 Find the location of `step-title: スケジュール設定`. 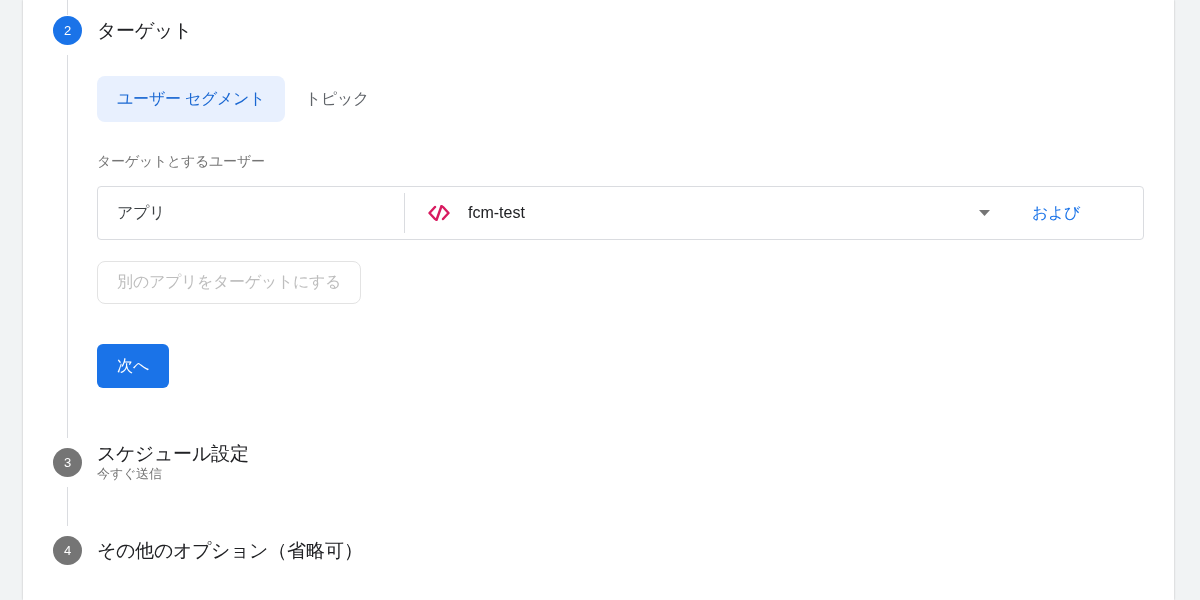

step-title: スケジュール設定 is located at coordinates (173, 454).